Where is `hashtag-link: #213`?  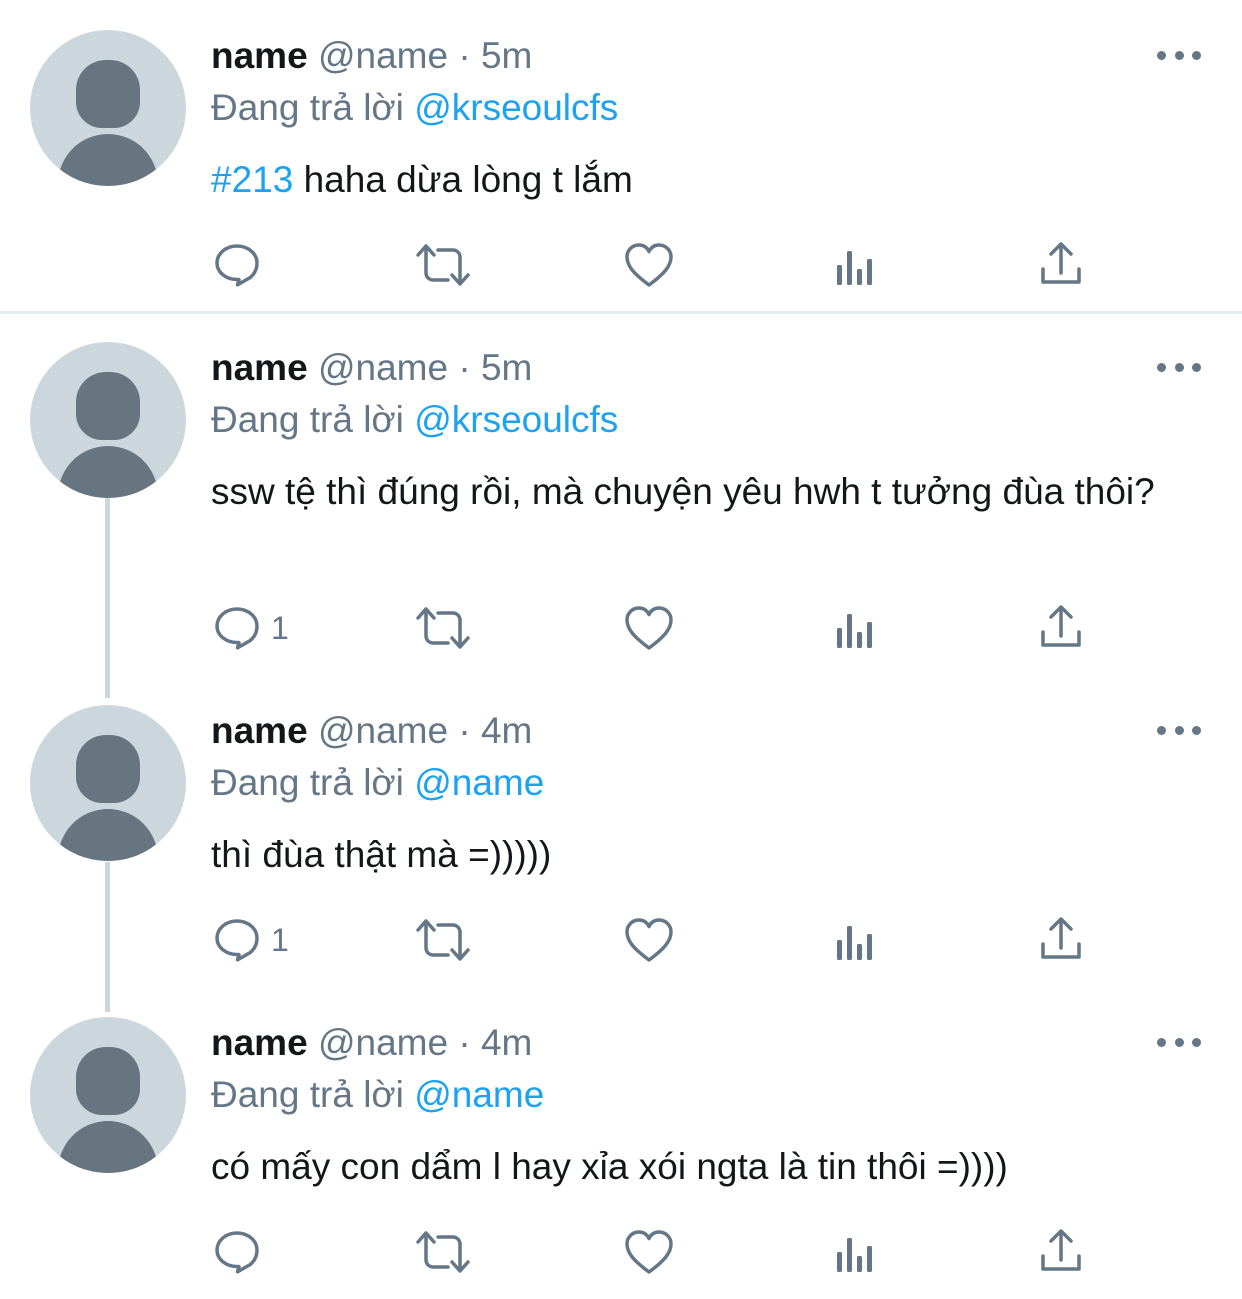 hashtag-link: #213 is located at coordinates (252, 179).